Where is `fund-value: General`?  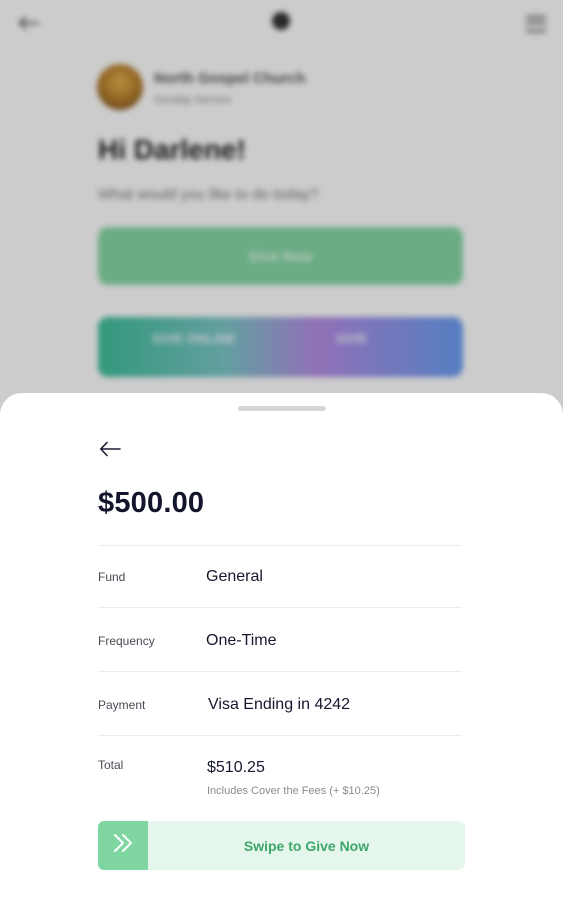
fund-value: General is located at coordinates (234, 577).